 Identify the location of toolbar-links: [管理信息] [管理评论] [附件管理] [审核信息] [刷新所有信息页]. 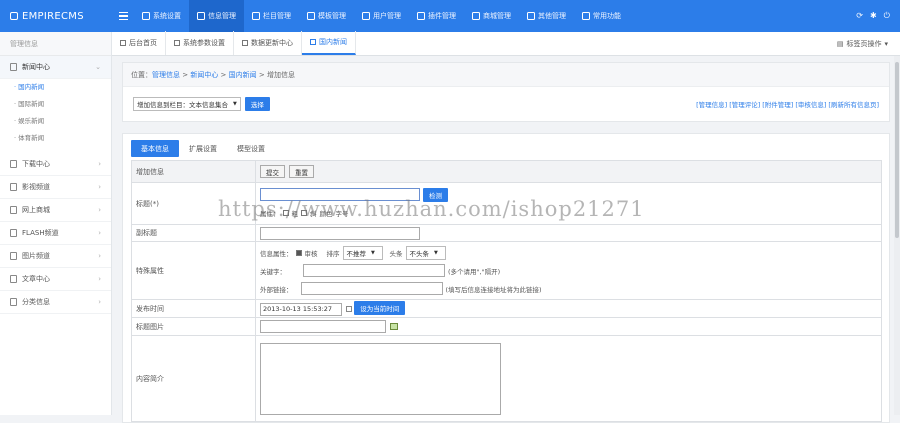
(787, 104).